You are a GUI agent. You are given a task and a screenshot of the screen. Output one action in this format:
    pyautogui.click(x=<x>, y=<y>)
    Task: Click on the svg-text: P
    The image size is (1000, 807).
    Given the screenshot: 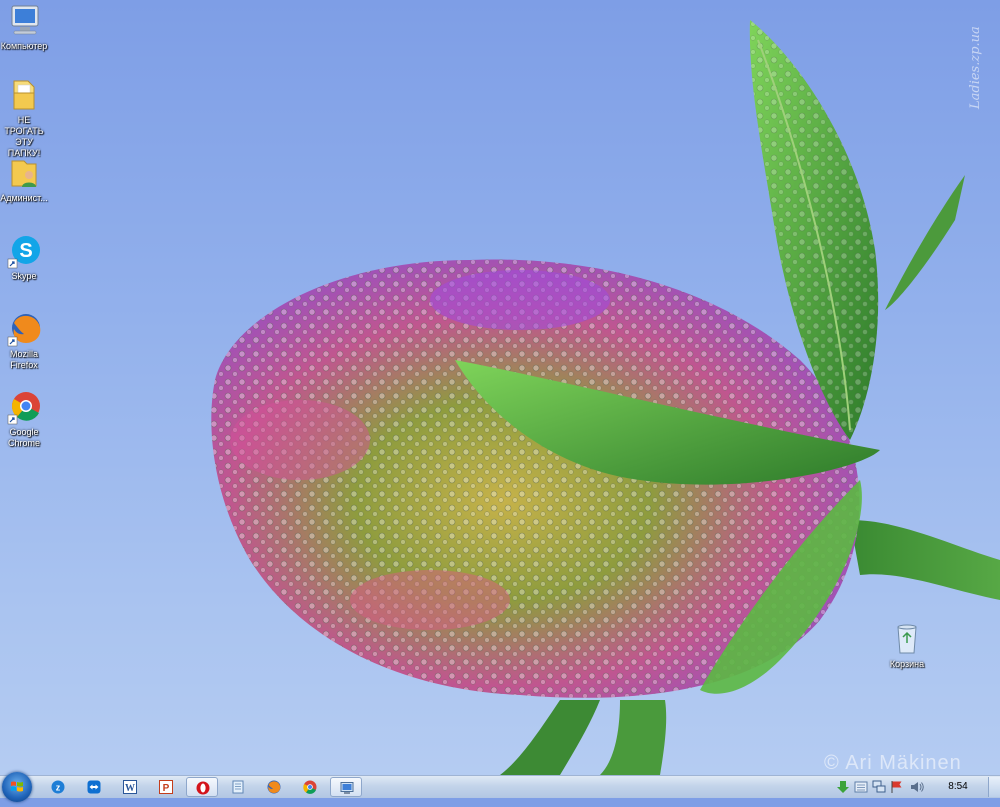 What is the action you would take?
    pyautogui.click(x=166, y=788)
    